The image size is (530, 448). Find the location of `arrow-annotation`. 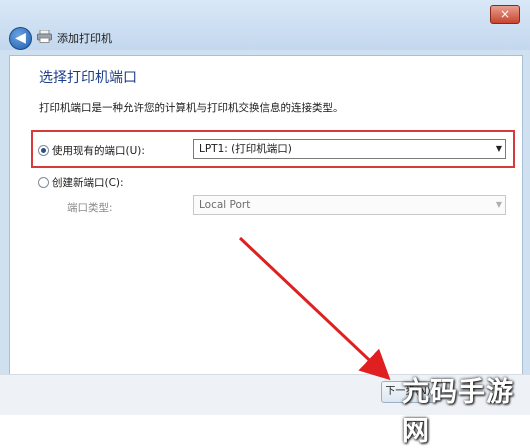

arrow-annotation is located at coordinates (314, 308).